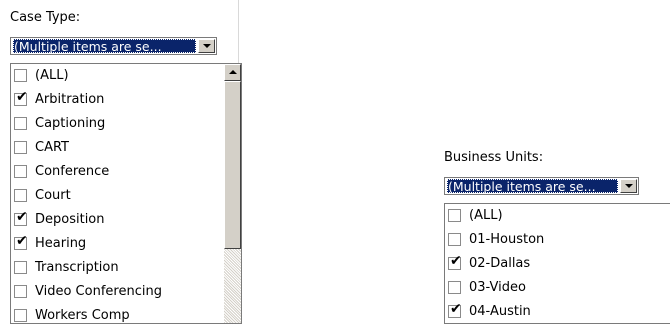 The height and width of the screenshot is (324, 670). I want to click on list-item: Court, so click(126, 196).